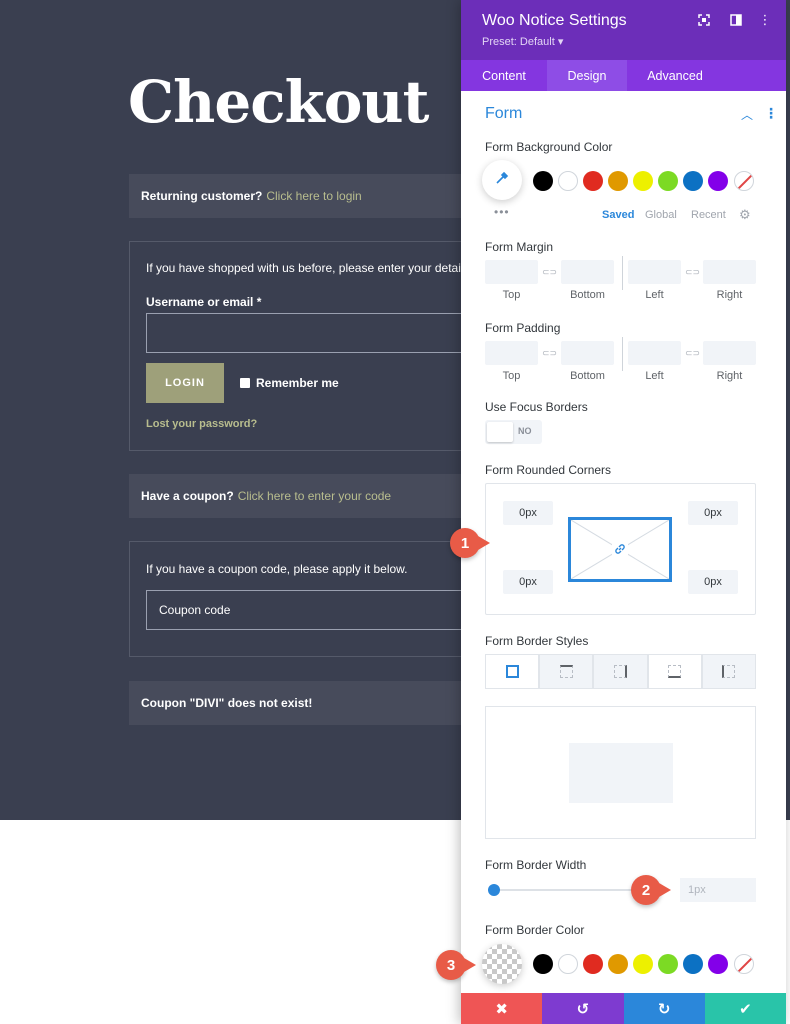  I want to click on panel-header: Woo Notice Settings Preset: Default ▾ ⋮, so click(623, 30).